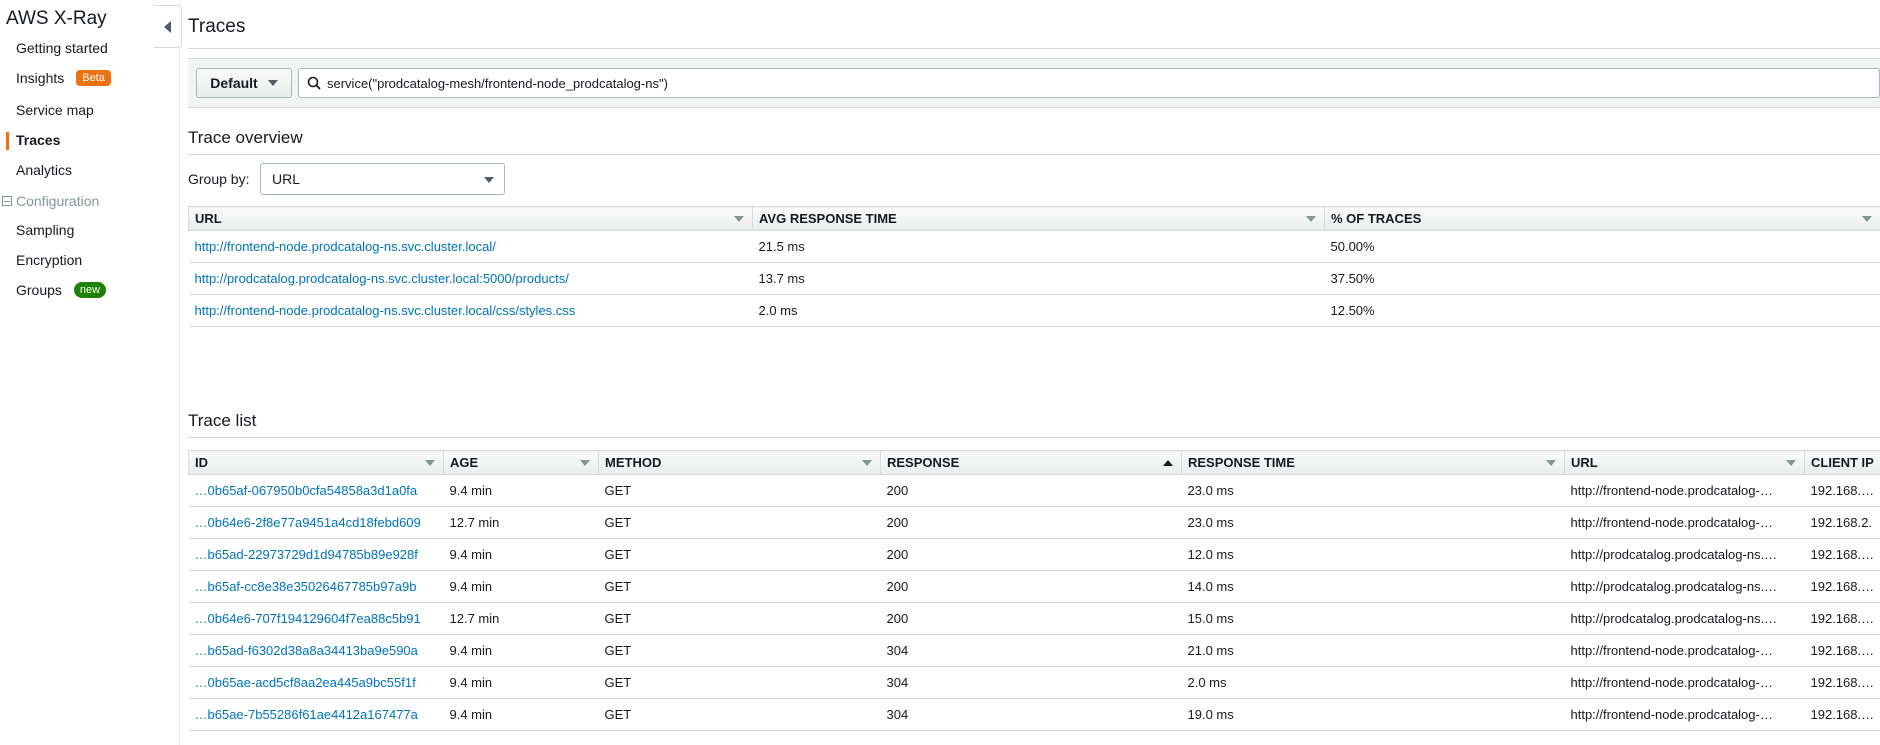 Image resolution: width=1880 pixels, height=745 pixels. Describe the element at coordinates (286, 179) in the screenshot. I see `group-by-value: URL` at that location.